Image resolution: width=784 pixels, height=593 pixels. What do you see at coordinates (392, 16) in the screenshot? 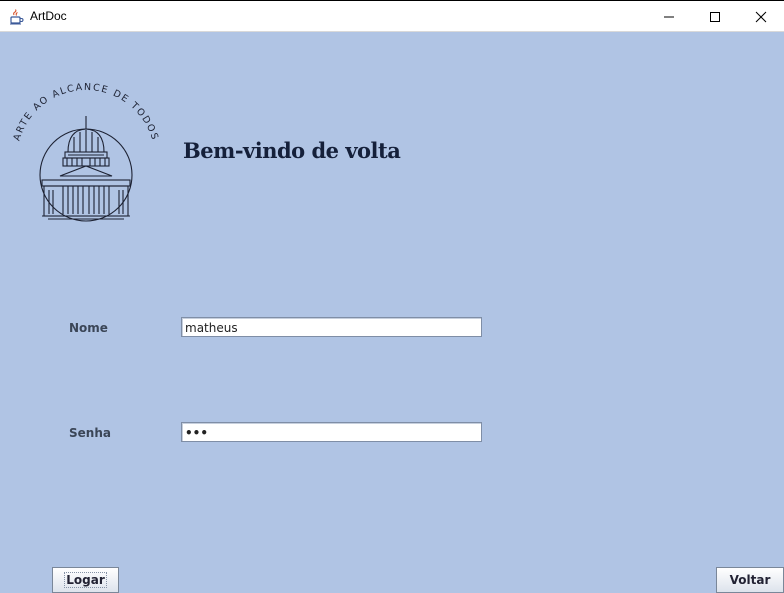
I see `window-titlebar: ArtDoc` at bounding box center [392, 16].